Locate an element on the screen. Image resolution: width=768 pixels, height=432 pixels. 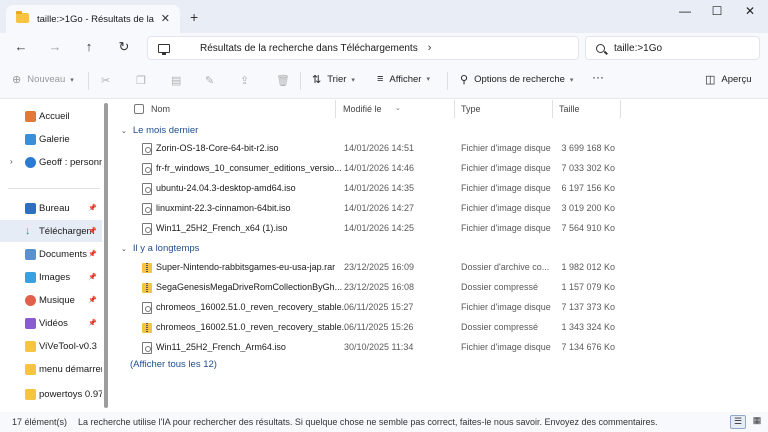
copy-icon: ❐ is located at coordinates (141, 80).